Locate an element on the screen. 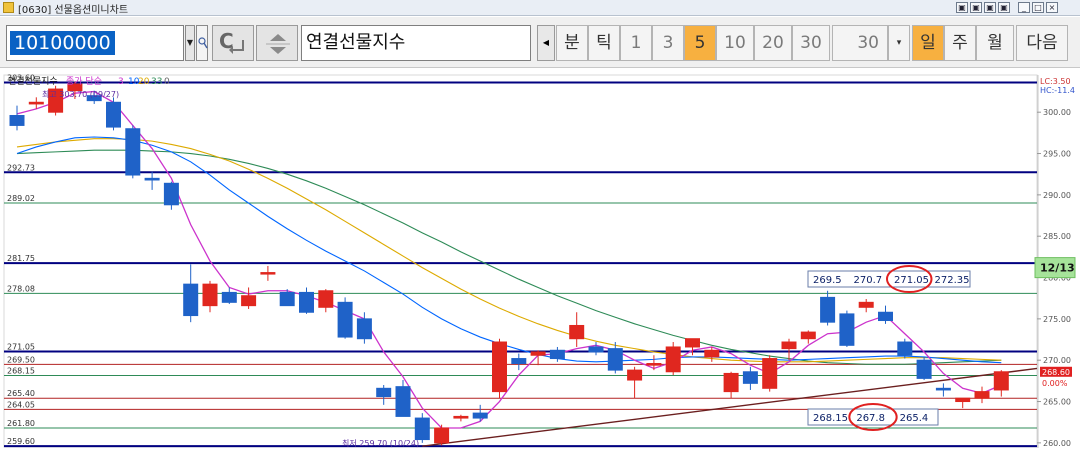 The height and width of the screenshot is (452, 1080). print-icon: ▣ is located at coordinates (990, 7).